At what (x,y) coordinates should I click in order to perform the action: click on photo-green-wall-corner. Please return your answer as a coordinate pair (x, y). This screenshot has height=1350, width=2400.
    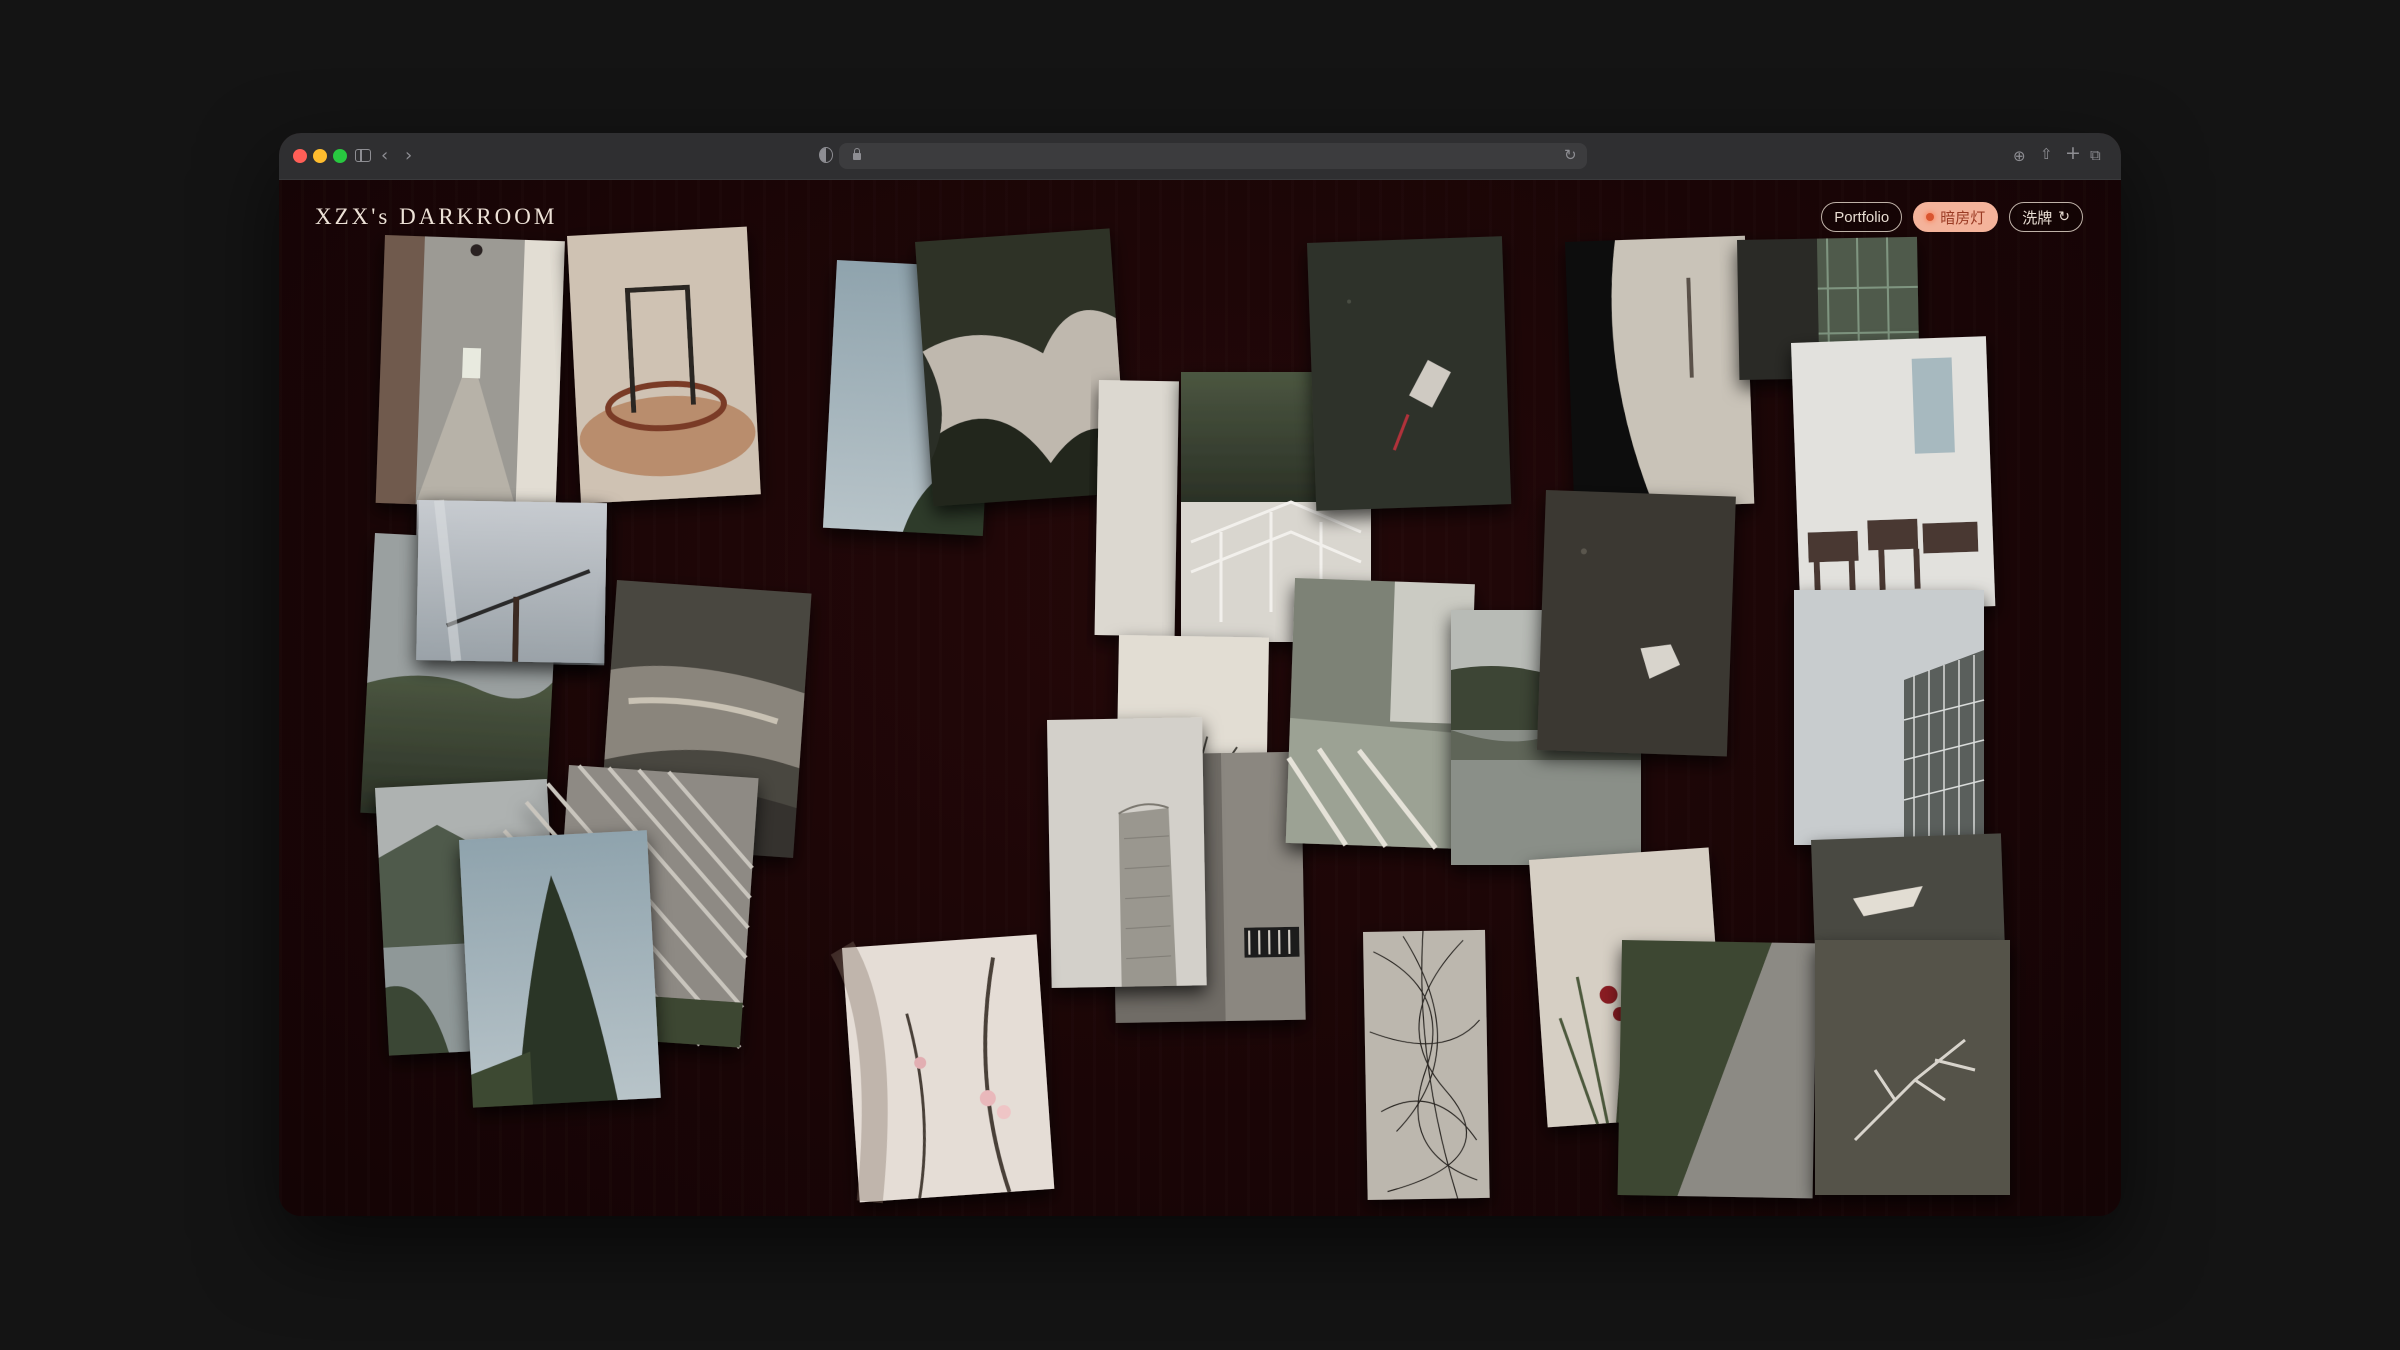
    Looking at the image, I should click on (1717, 1069).